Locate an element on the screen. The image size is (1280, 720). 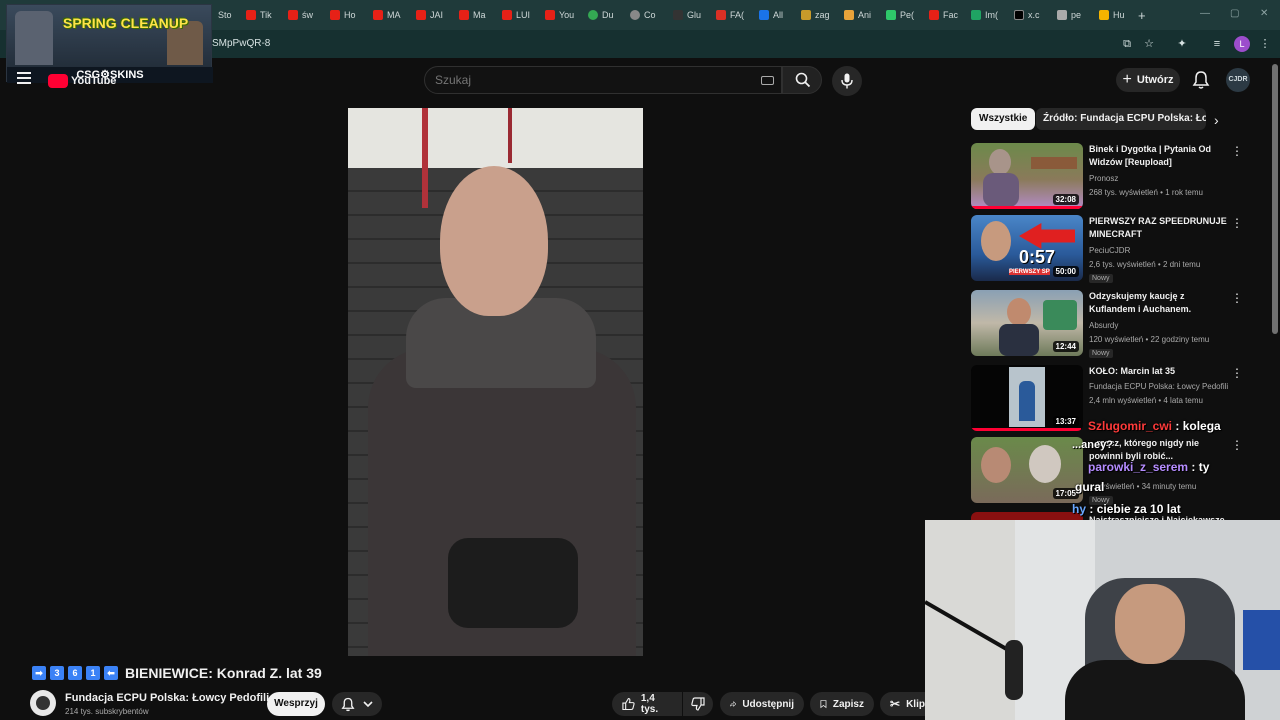
browser-tab: Fac is located at coordinates (944, 15).